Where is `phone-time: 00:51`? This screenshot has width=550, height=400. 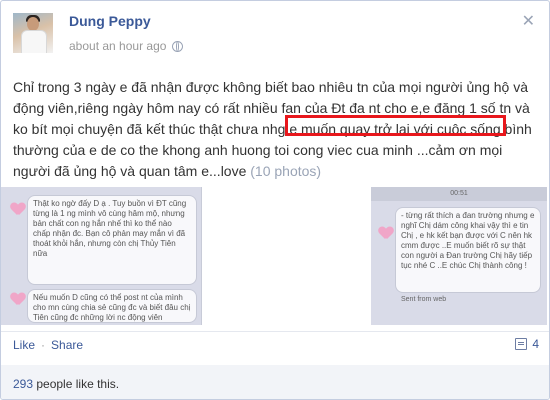
phone-time: 00:51 is located at coordinates (459, 193).